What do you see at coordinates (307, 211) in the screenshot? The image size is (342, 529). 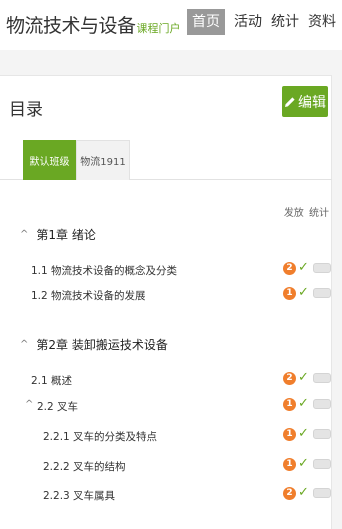 I see `column-headers: 发放 统计` at bounding box center [307, 211].